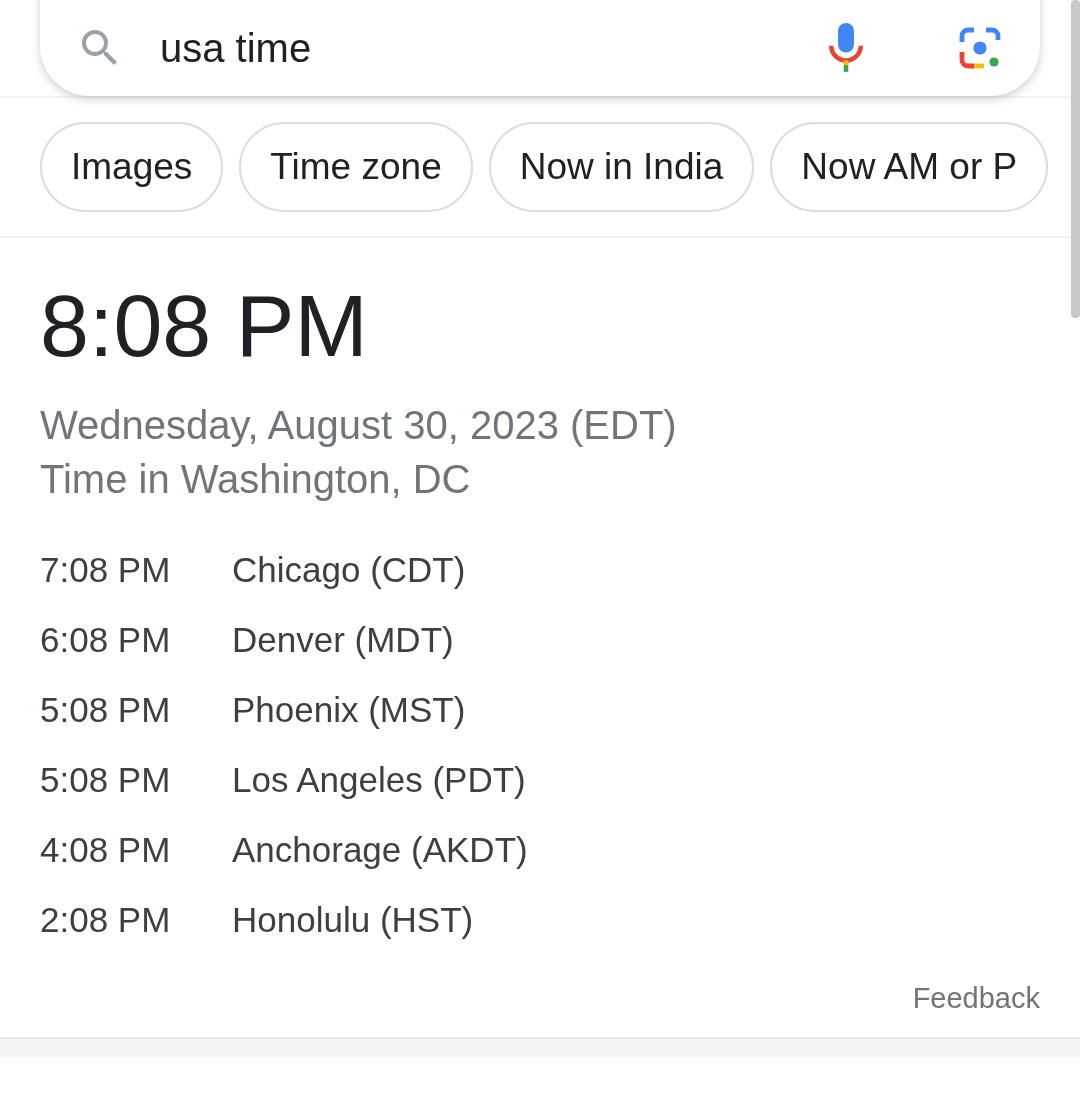  I want to click on zone-city: Phoenix (MST), so click(349, 710).